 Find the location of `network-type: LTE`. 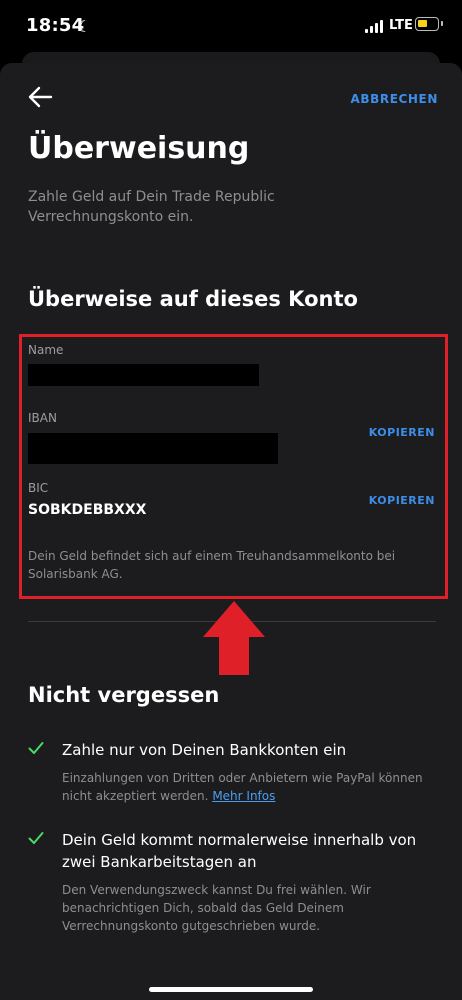

network-type: LTE is located at coordinates (401, 25).